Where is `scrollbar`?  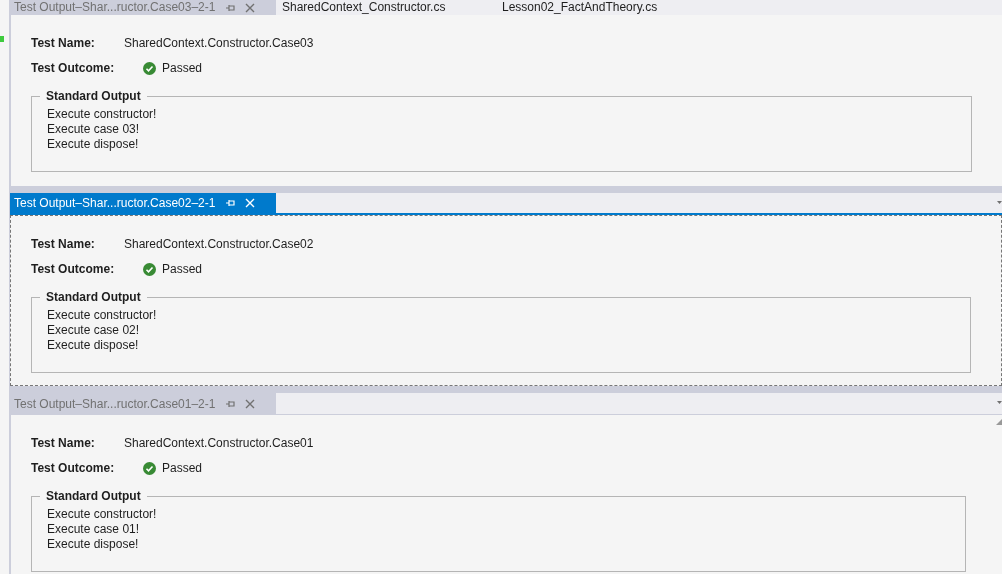 scrollbar is located at coordinates (999, 494).